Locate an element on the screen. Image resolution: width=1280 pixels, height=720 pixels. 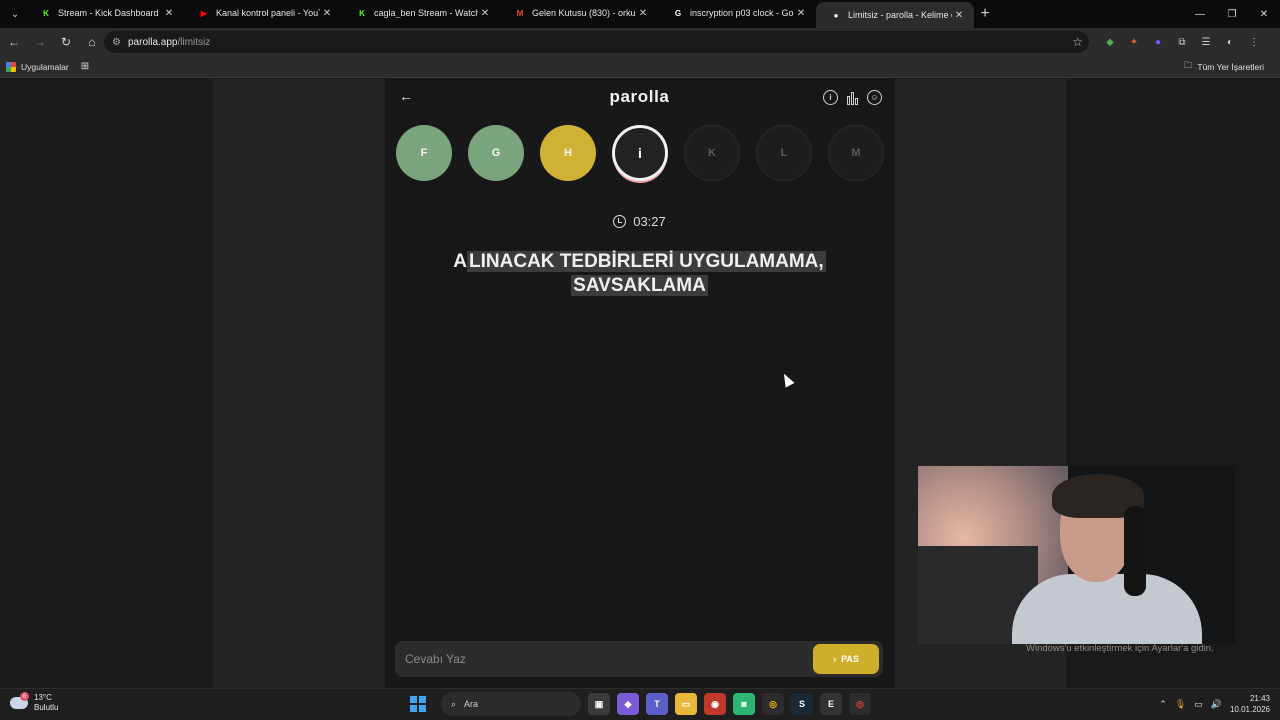
taskbar-search: ⌕ Ara is located at coordinates (511, 704).